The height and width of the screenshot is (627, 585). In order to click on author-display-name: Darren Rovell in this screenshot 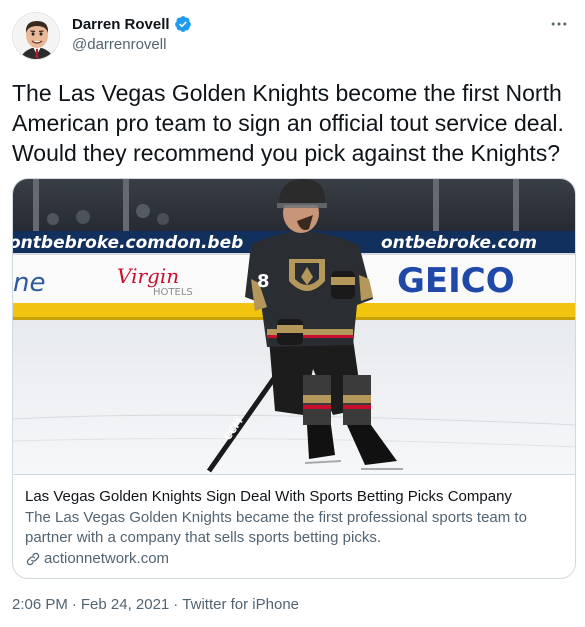, I will do `click(121, 24)`.